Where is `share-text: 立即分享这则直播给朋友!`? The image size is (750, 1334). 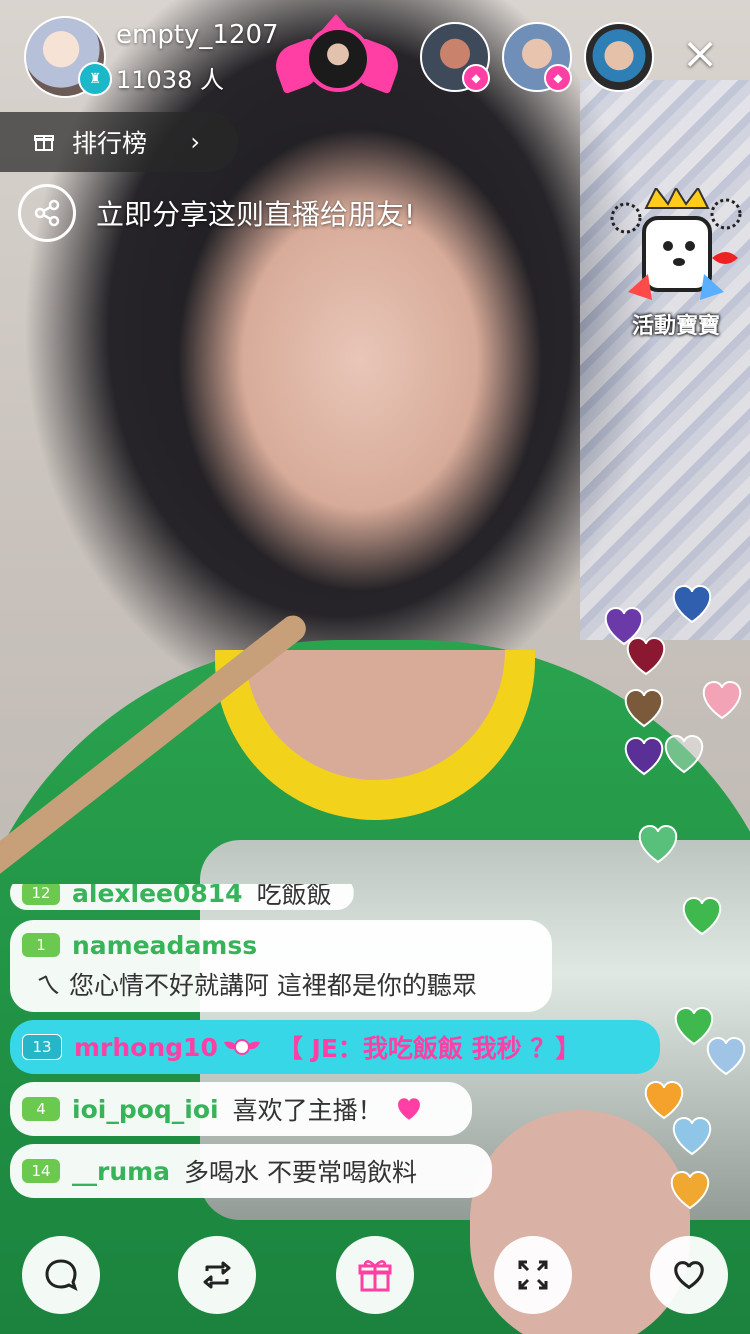 share-text: 立即分享这则直播给朋友! is located at coordinates (256, 214).